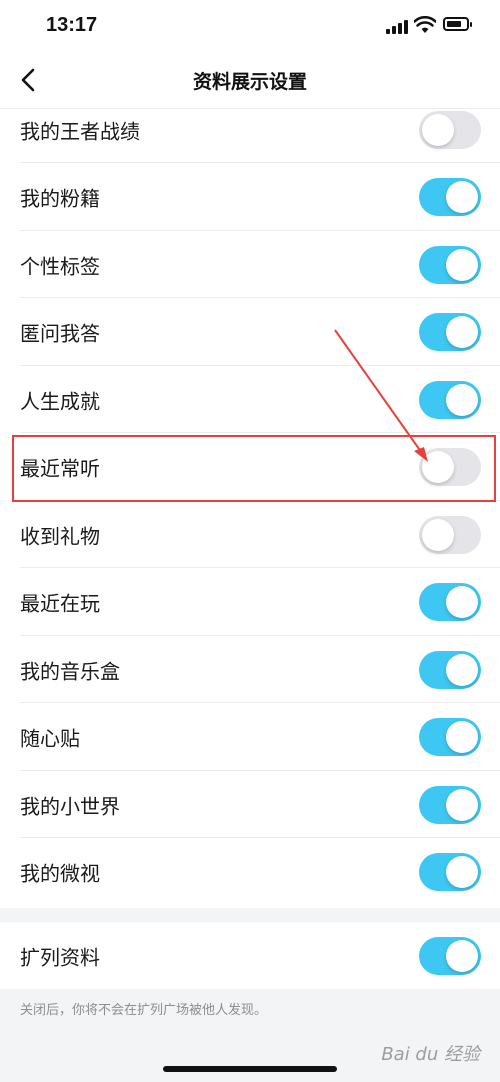  What do you see at coordinates (250, 737) in the screenshot?
I see `setting-row: 随心贴` at bounding box center [250, 737].